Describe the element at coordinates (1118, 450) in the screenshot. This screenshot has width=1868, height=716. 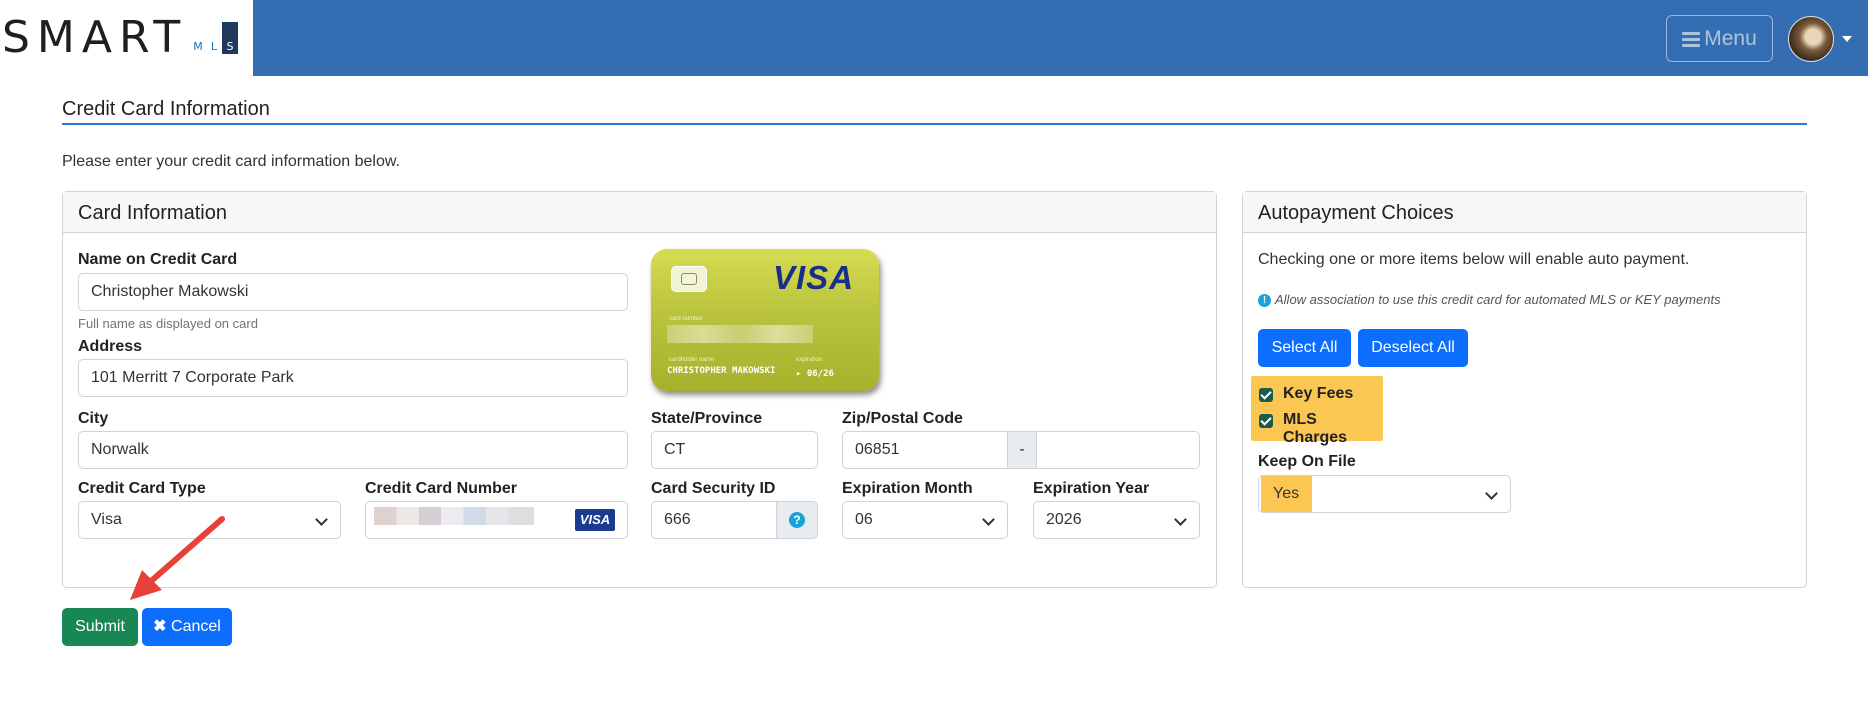
I see `zip-extension-input` at that location.